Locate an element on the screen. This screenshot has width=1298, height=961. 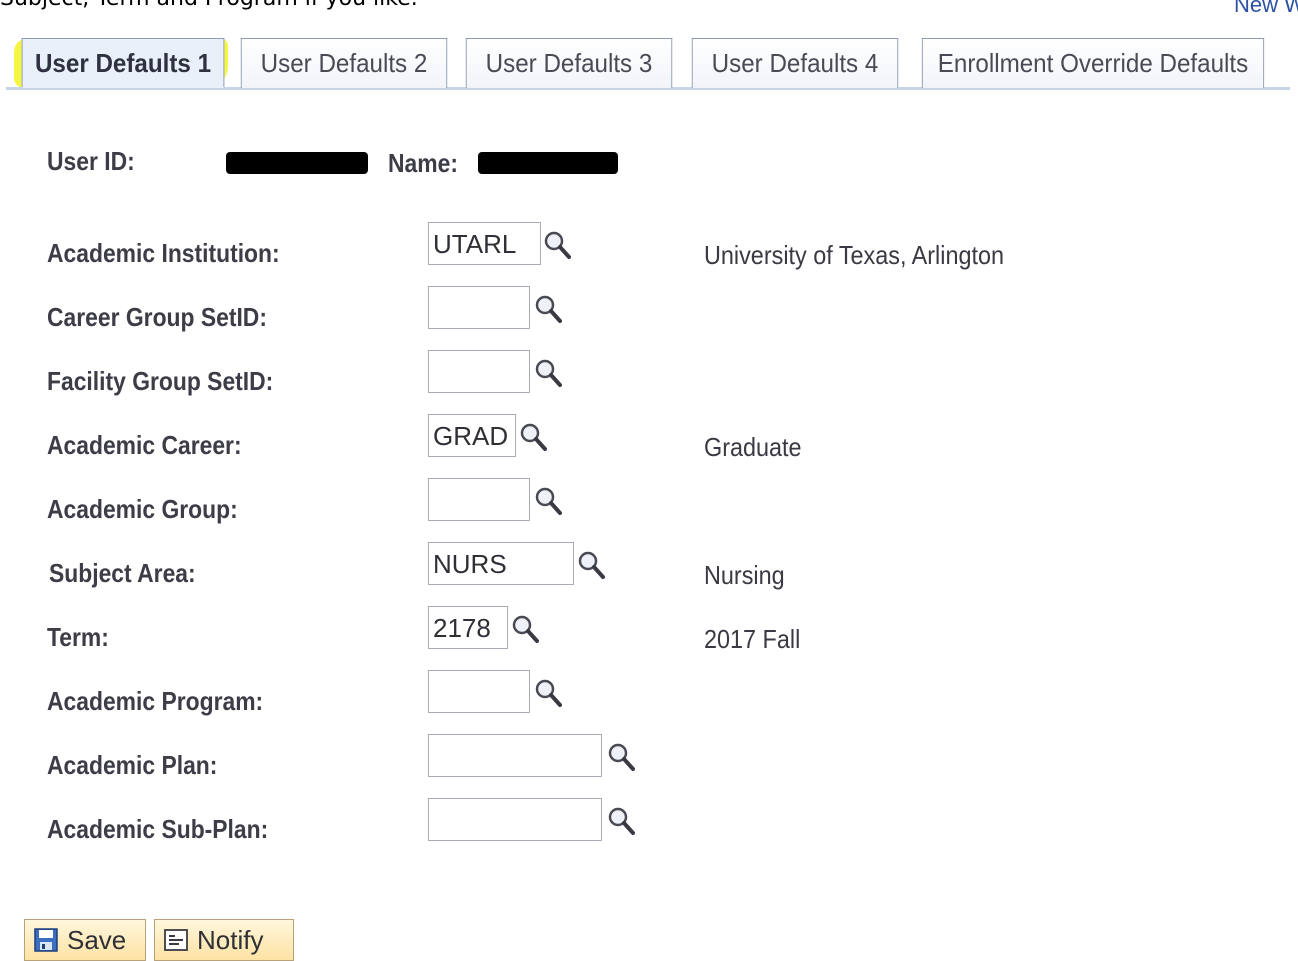
career-group-setid-field is located at coordinates (479, 307).